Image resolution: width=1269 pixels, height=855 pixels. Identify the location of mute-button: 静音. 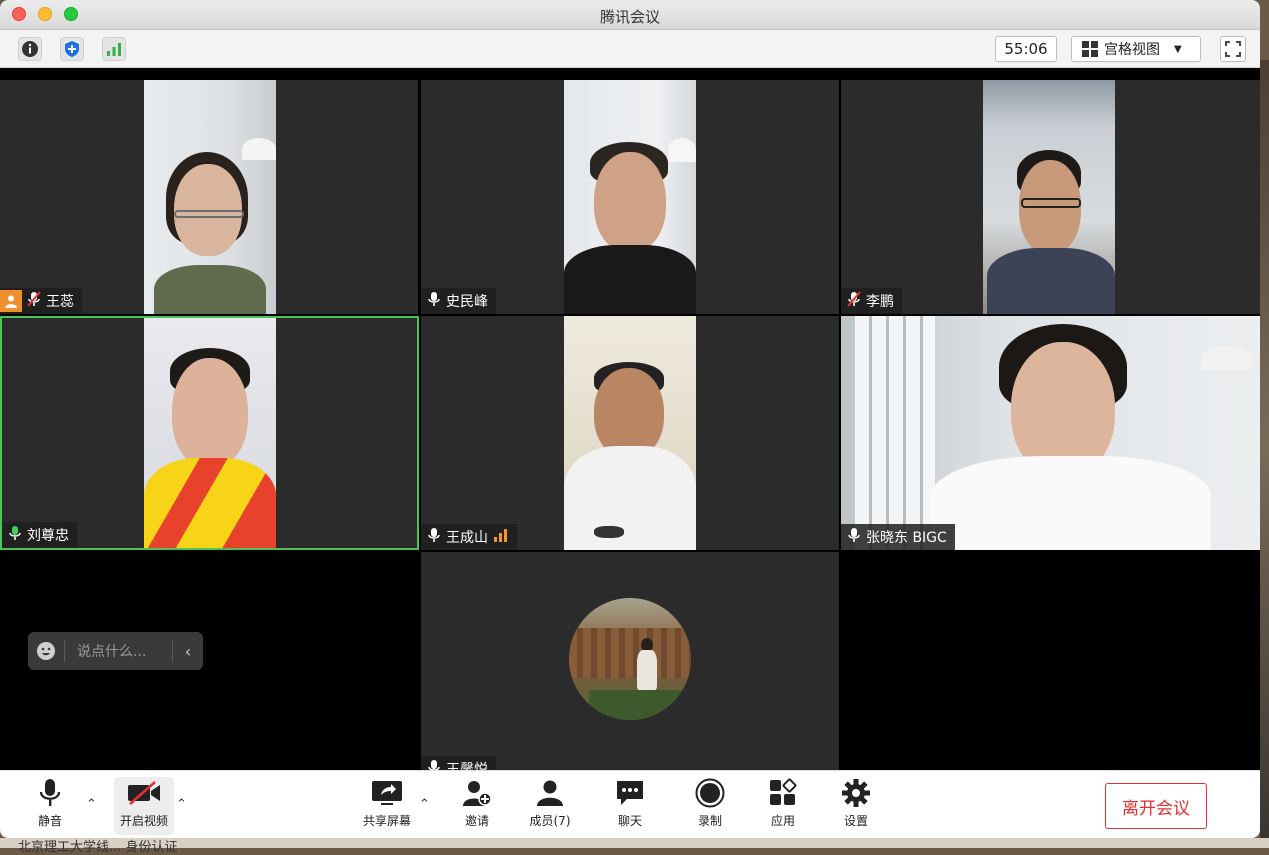
(50, 806).